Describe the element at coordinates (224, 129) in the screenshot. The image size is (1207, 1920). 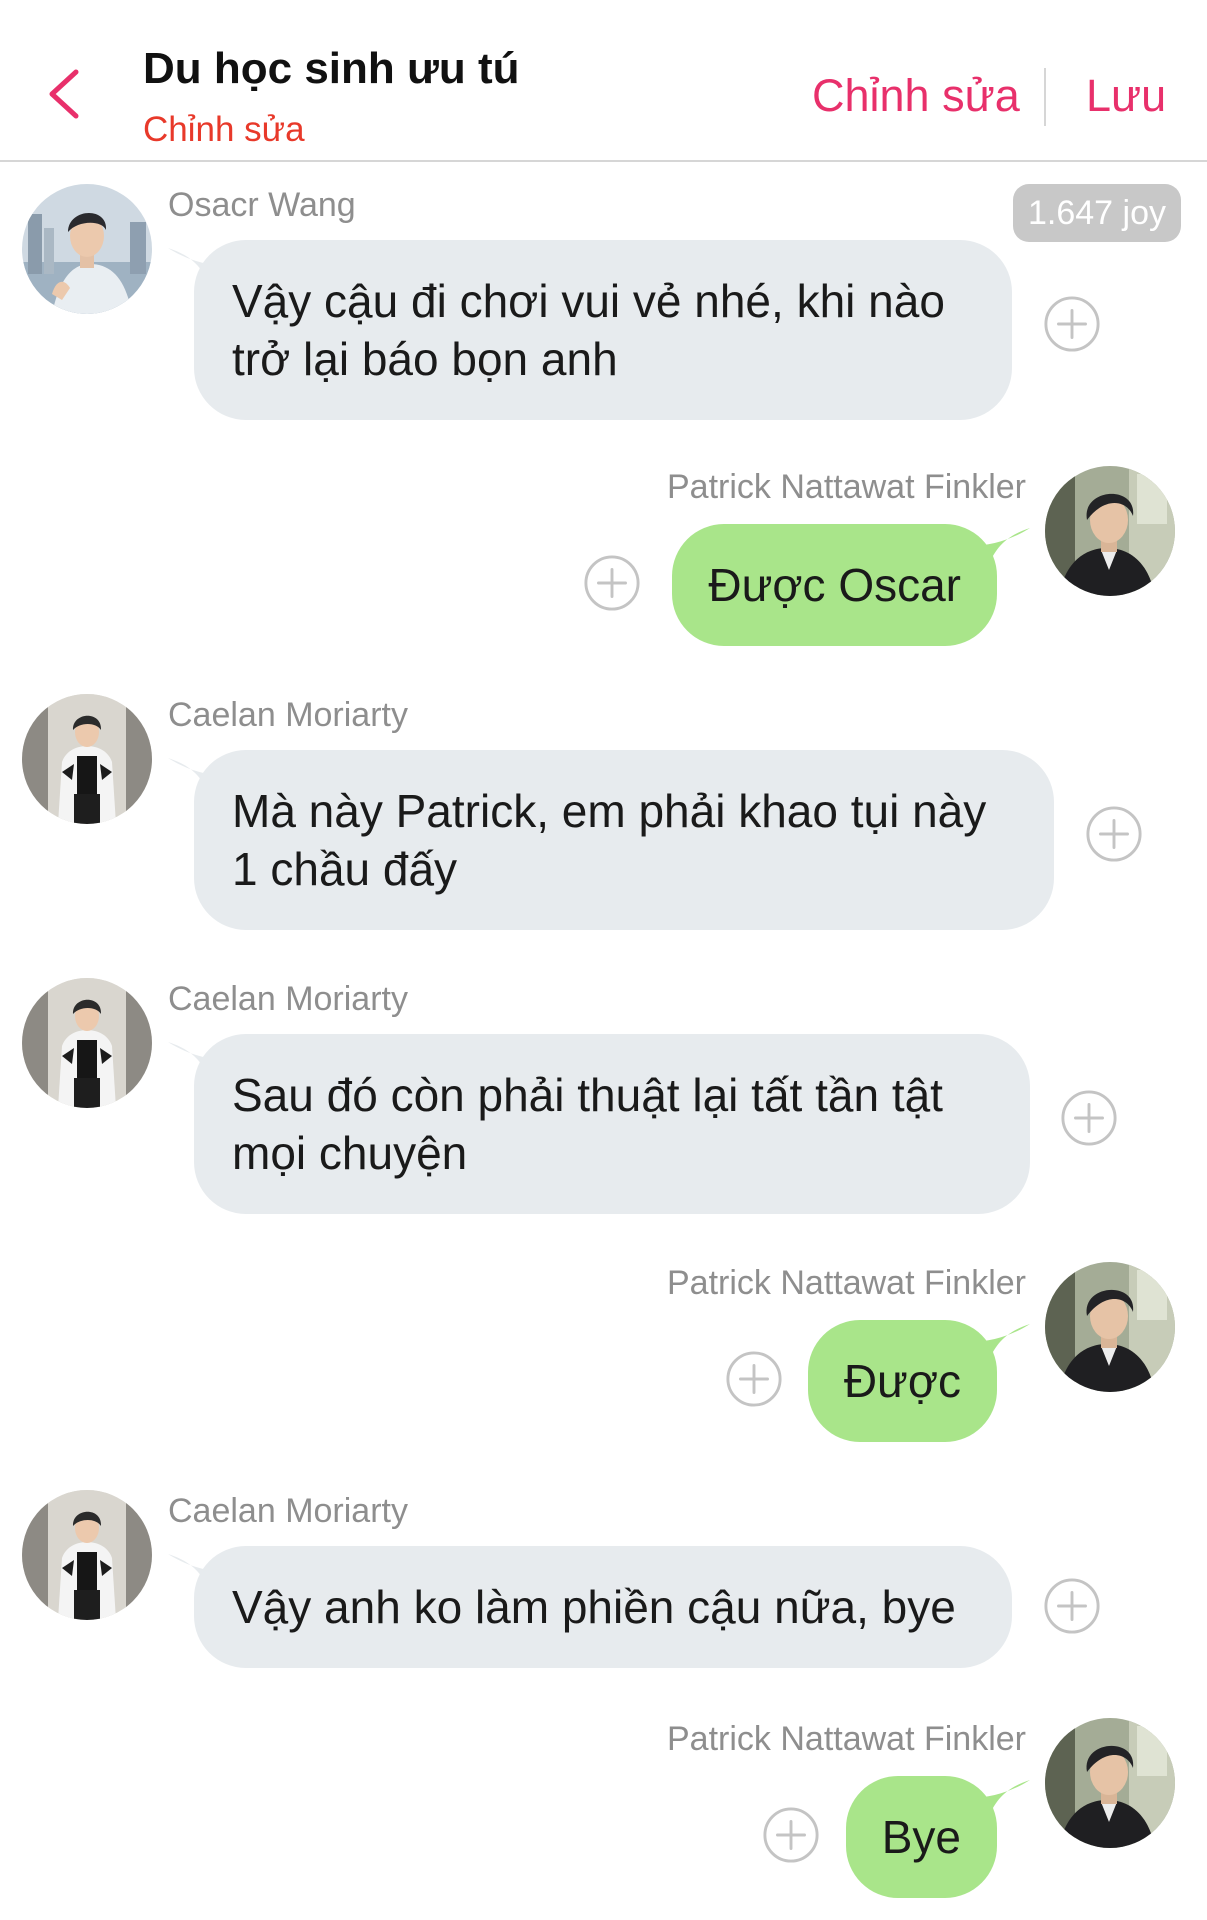
I see `chat-subtitle: Chỉnh sửa` at that location.